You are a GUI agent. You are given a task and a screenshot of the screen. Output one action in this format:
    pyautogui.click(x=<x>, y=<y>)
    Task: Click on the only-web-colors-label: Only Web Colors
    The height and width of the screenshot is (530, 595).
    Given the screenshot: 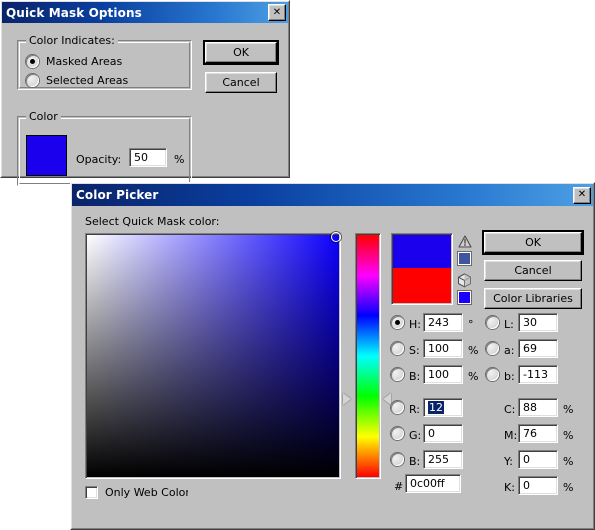 What is the action you would take?
    pyautogui.click(x=146, y=492)
    